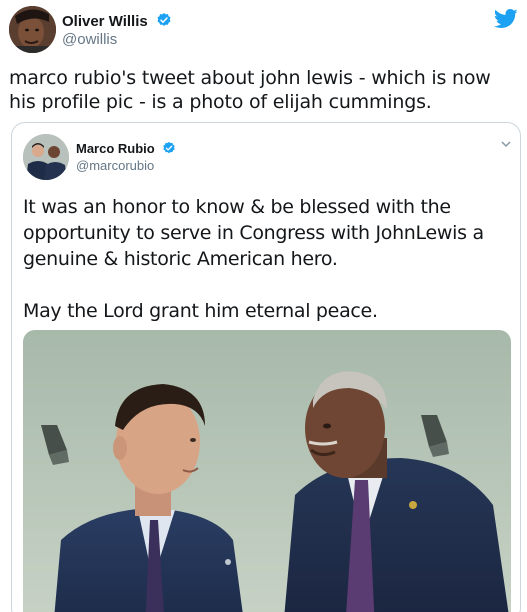 The width and height of the screenshot is (527, 612). Describe the element at coordinates (89, 39) in the screenshot. I see `author-handle: @owillis` at that location.